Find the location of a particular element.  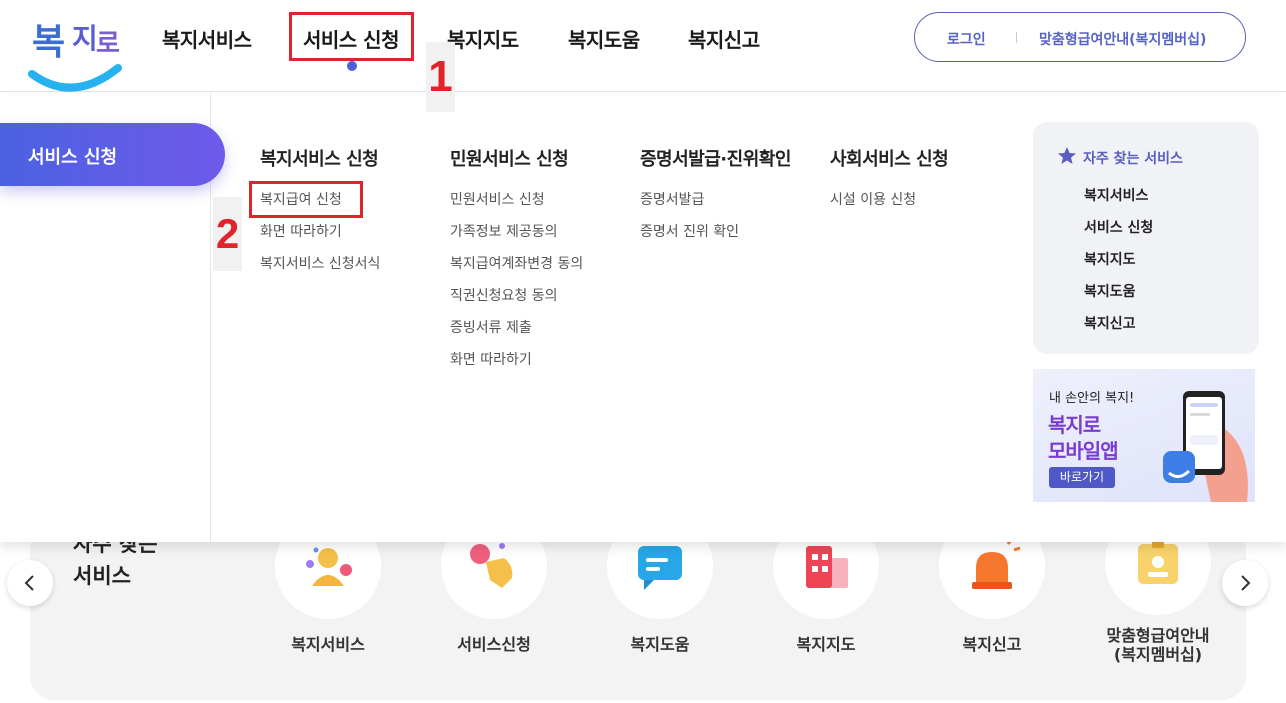

quick-services-title-line2: 서비스 is located at coordinates (102, 576).